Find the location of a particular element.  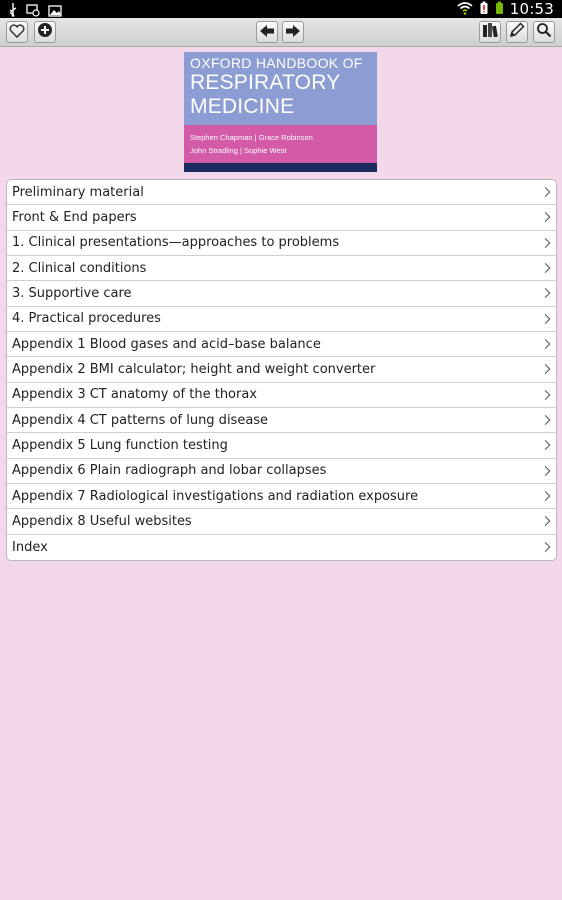

toc-item: Index is located at coordinates (281, 547).